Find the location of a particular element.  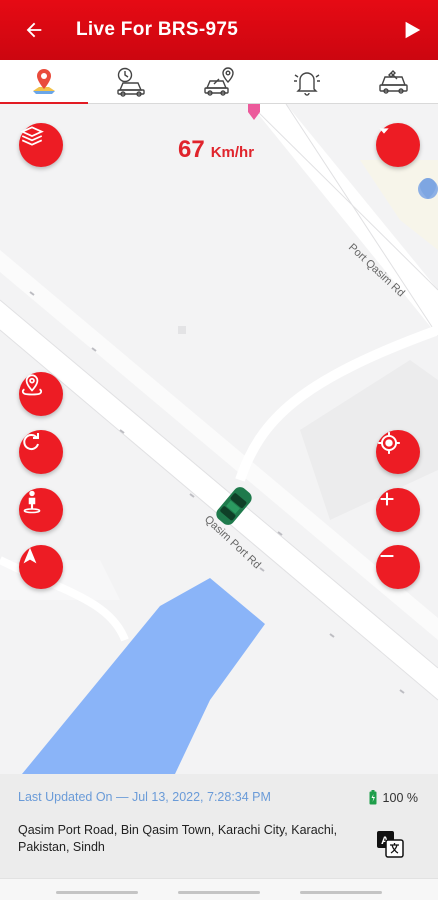

tab-service is located at coordinates (394, 82).